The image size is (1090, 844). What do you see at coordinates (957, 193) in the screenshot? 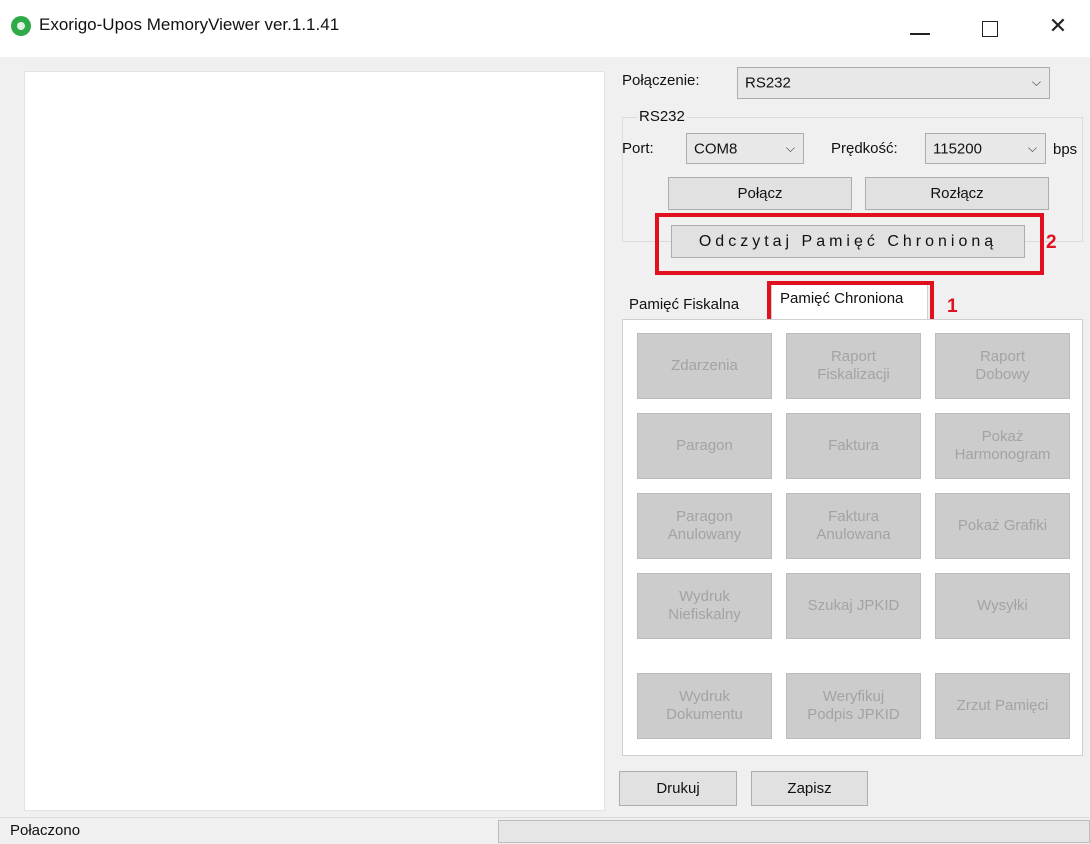
I see `disconnect-button: Rozłącz` at bounding box center [957, 193].